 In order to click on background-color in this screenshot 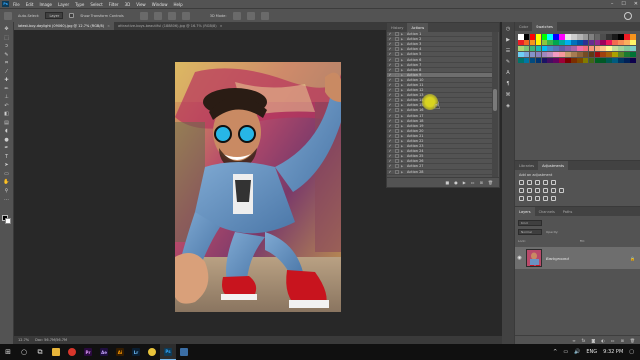, I will do `click(8, 221)`.